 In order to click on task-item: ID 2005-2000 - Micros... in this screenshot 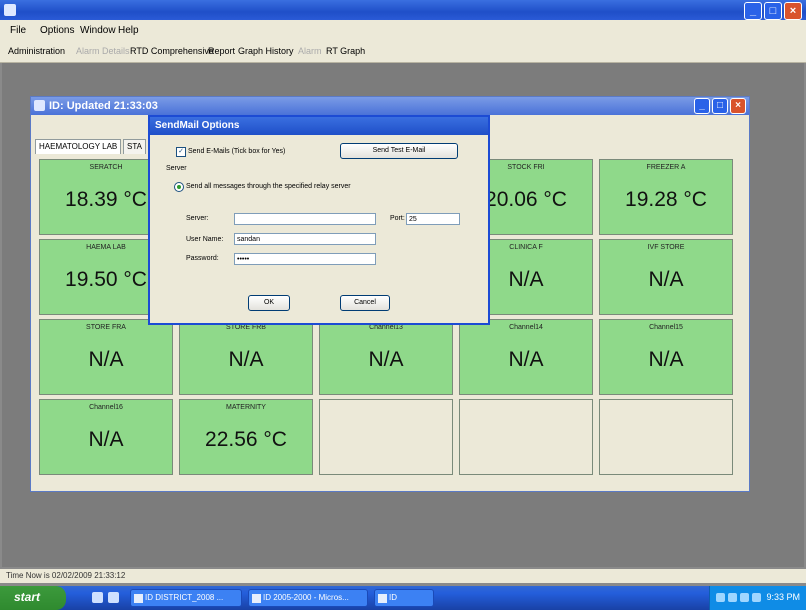, I will do `click(308, 598)`.